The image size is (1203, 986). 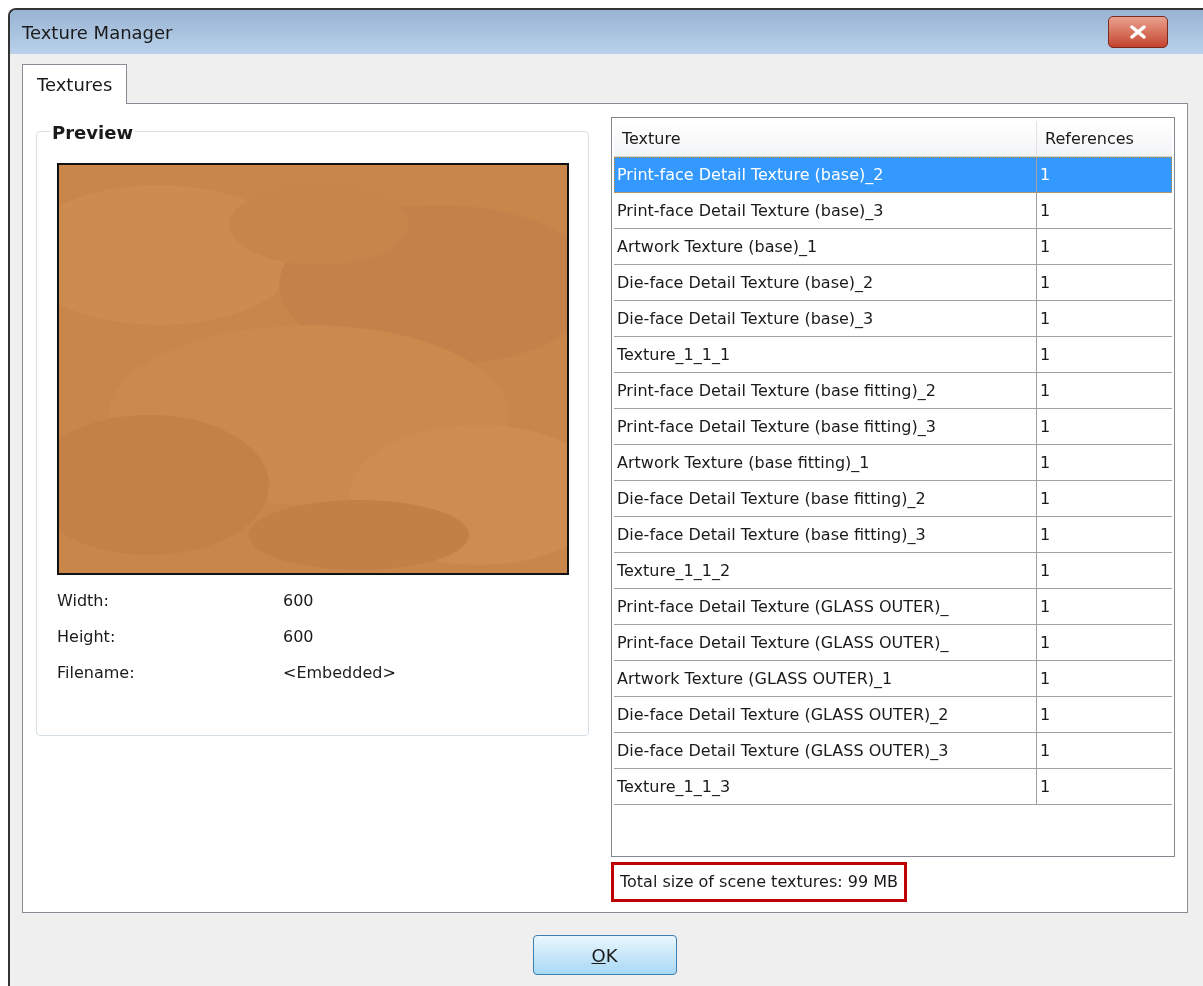 I want to click on table-row: Artwork Texture (base)_1 1, so click(x=893, y=247).